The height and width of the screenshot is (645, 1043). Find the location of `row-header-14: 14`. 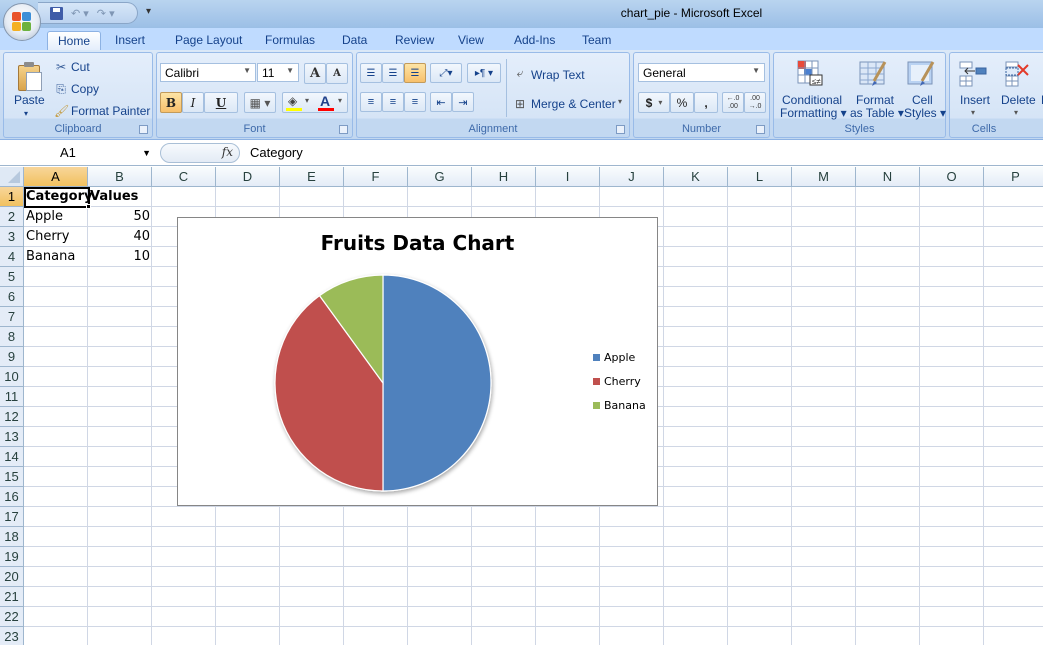

row-header-14: 14 is located at coordinates (12, 457).